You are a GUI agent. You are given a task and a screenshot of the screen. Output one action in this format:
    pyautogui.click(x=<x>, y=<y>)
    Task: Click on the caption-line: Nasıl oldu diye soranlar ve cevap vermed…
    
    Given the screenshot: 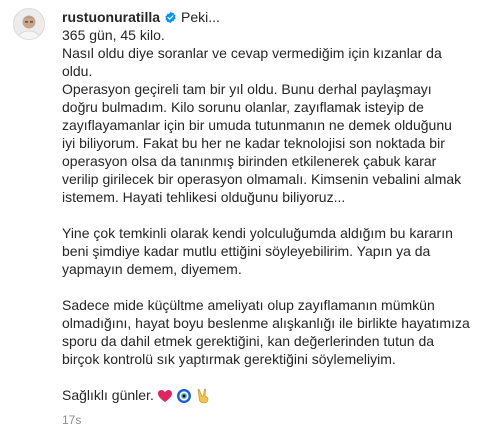 What is the action you would take?
    pyautogui.click(x=252, y=53)
    